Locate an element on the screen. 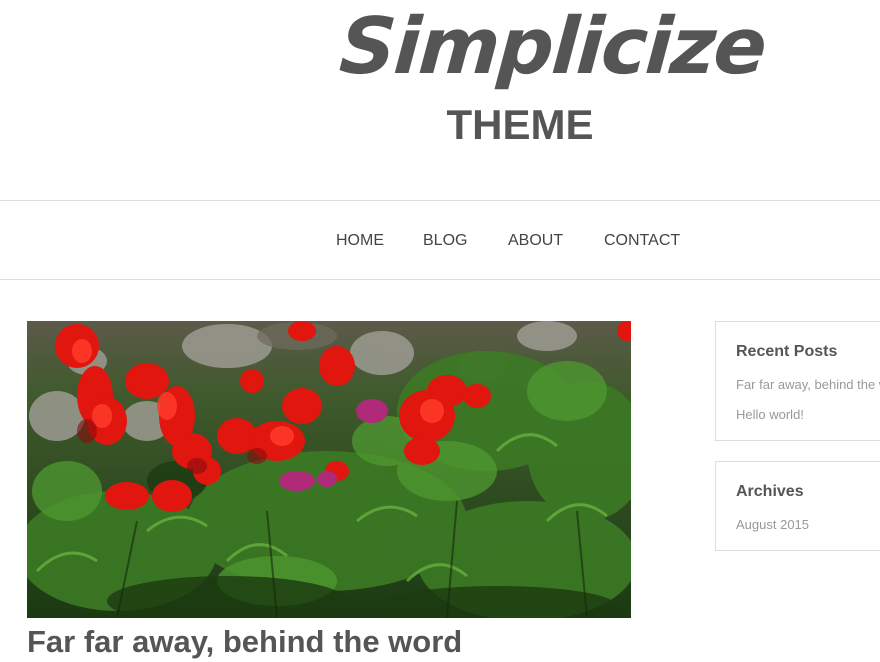 This screenshot has width=880, height=662. archive-link: August 2015 is located at coordinates (772, 525).